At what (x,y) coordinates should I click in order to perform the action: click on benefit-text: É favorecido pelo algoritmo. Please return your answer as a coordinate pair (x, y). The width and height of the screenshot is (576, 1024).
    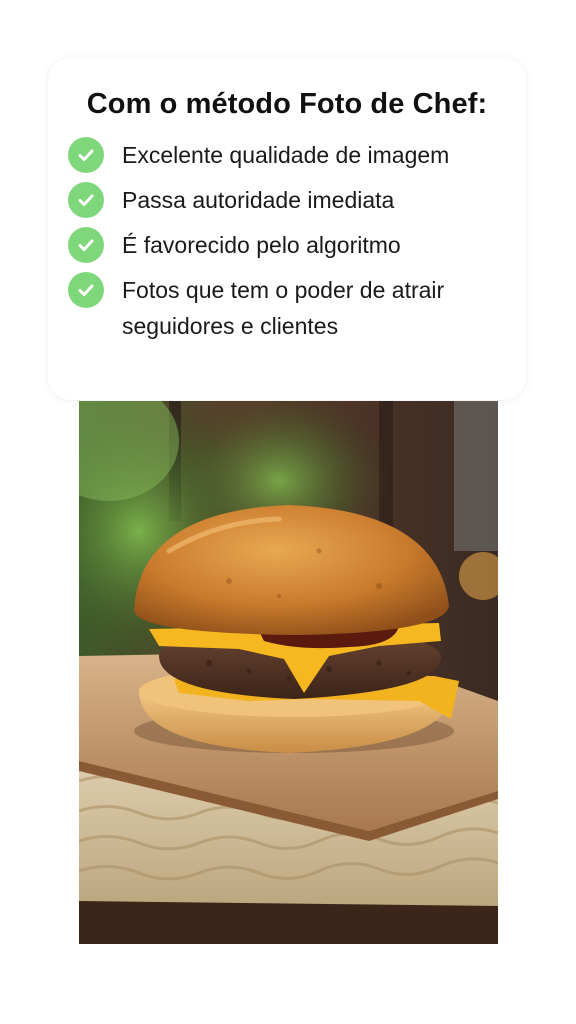
    Looking at the image, I should click on (261, 245).